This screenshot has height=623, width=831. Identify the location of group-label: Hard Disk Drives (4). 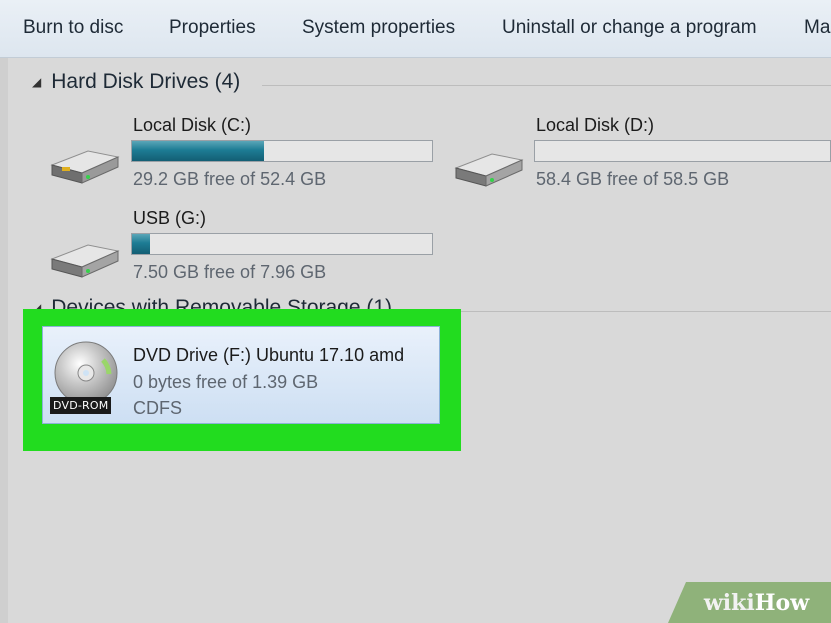
(146, 81).